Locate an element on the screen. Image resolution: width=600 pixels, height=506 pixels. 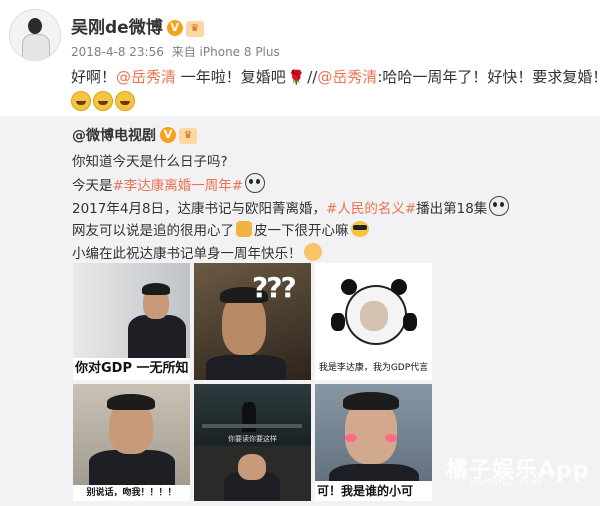
rose-icon: 🌹 is located at coordinates (296, 78).